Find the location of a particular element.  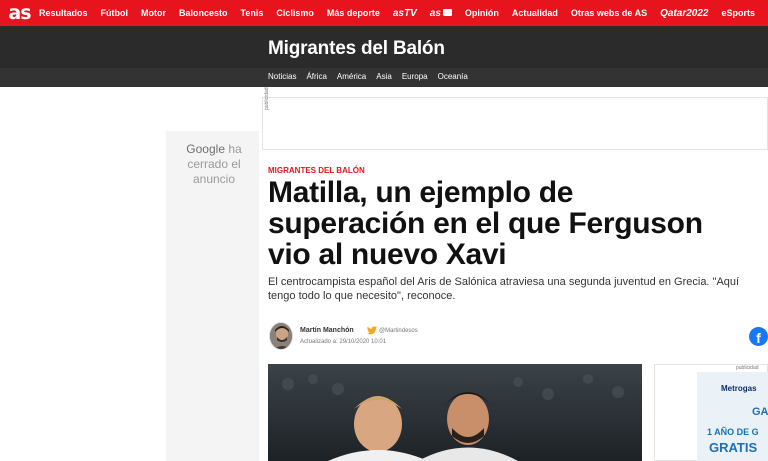

google-wordmark: Google is located at coordinates (205, 149).